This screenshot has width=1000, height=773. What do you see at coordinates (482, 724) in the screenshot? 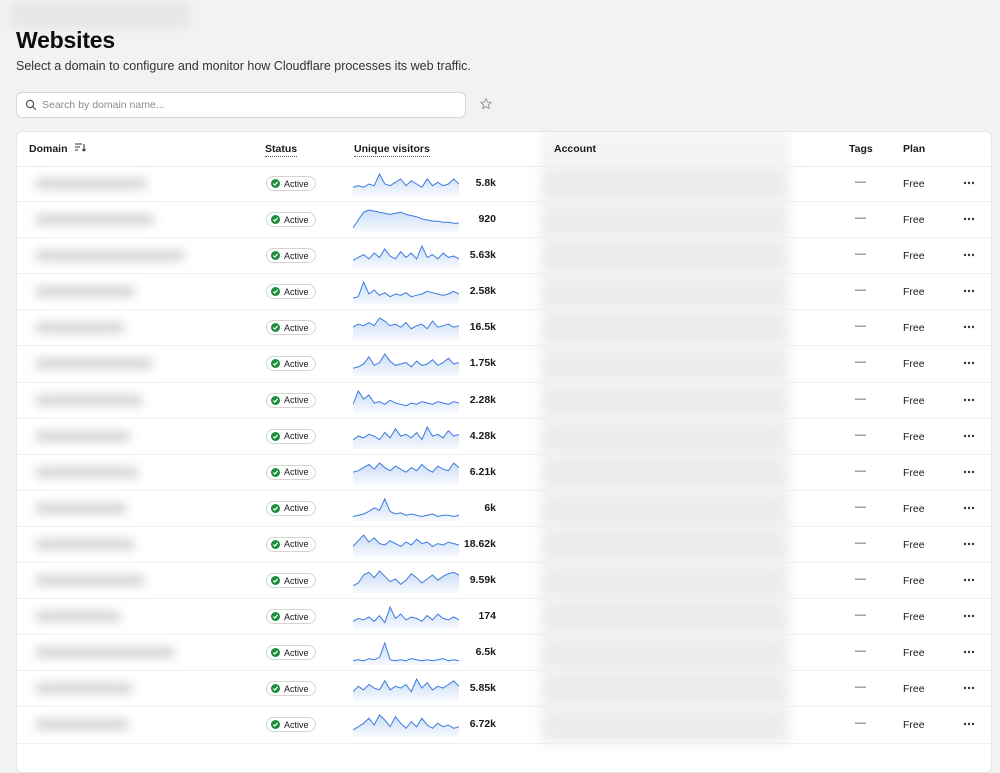
I see `unique-visitors-value: 6.72k` at bounding box center [482, 724].